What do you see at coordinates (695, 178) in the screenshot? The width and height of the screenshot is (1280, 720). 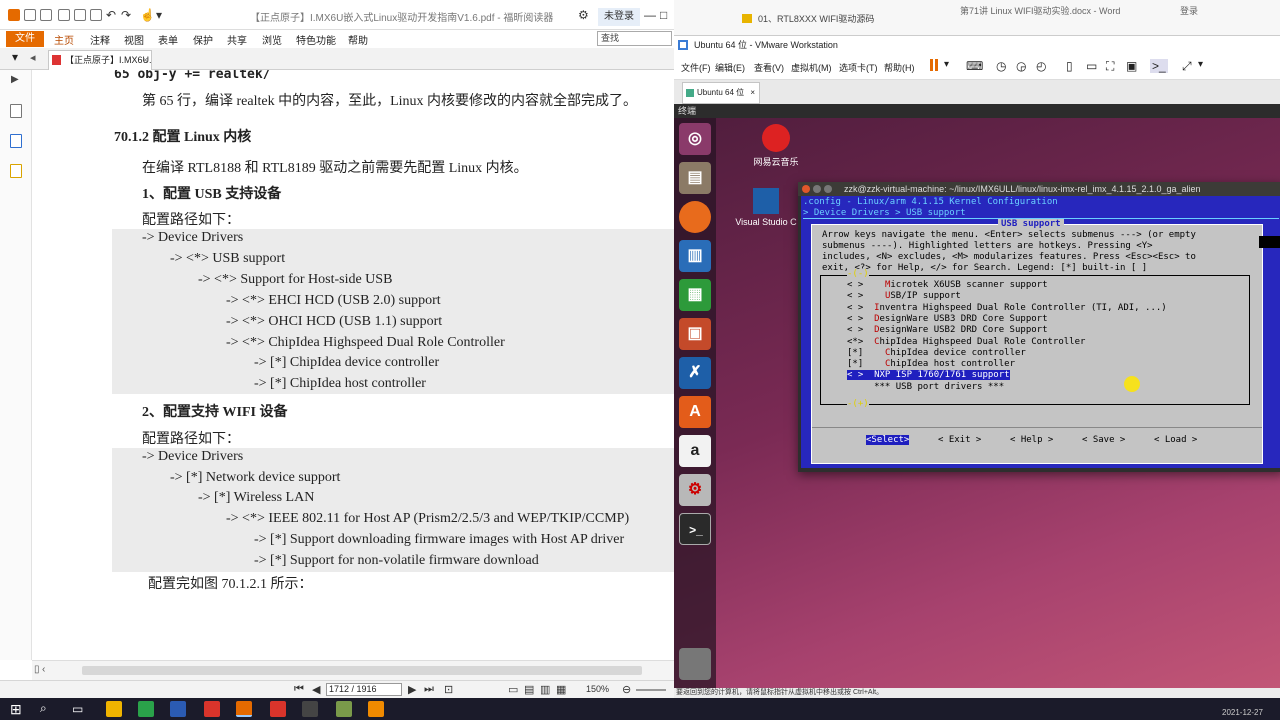 I see `files-icon: ▤` at bounding box center [695, 178].